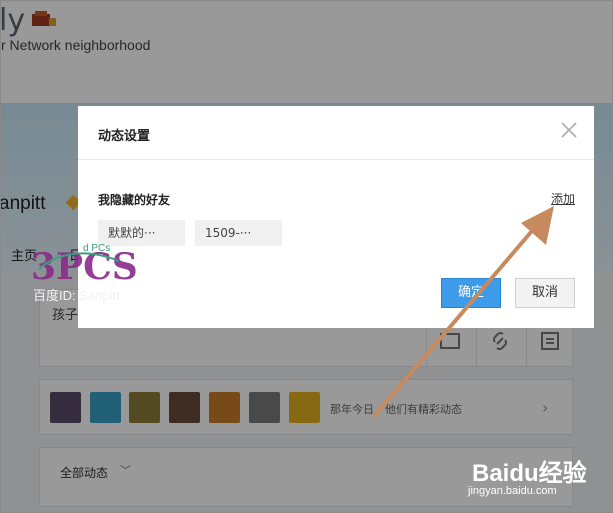 This screenshot has height=513, width=613. I want to click on baidu-jingyan-watermark: Baidu经验, so click(529, 473).